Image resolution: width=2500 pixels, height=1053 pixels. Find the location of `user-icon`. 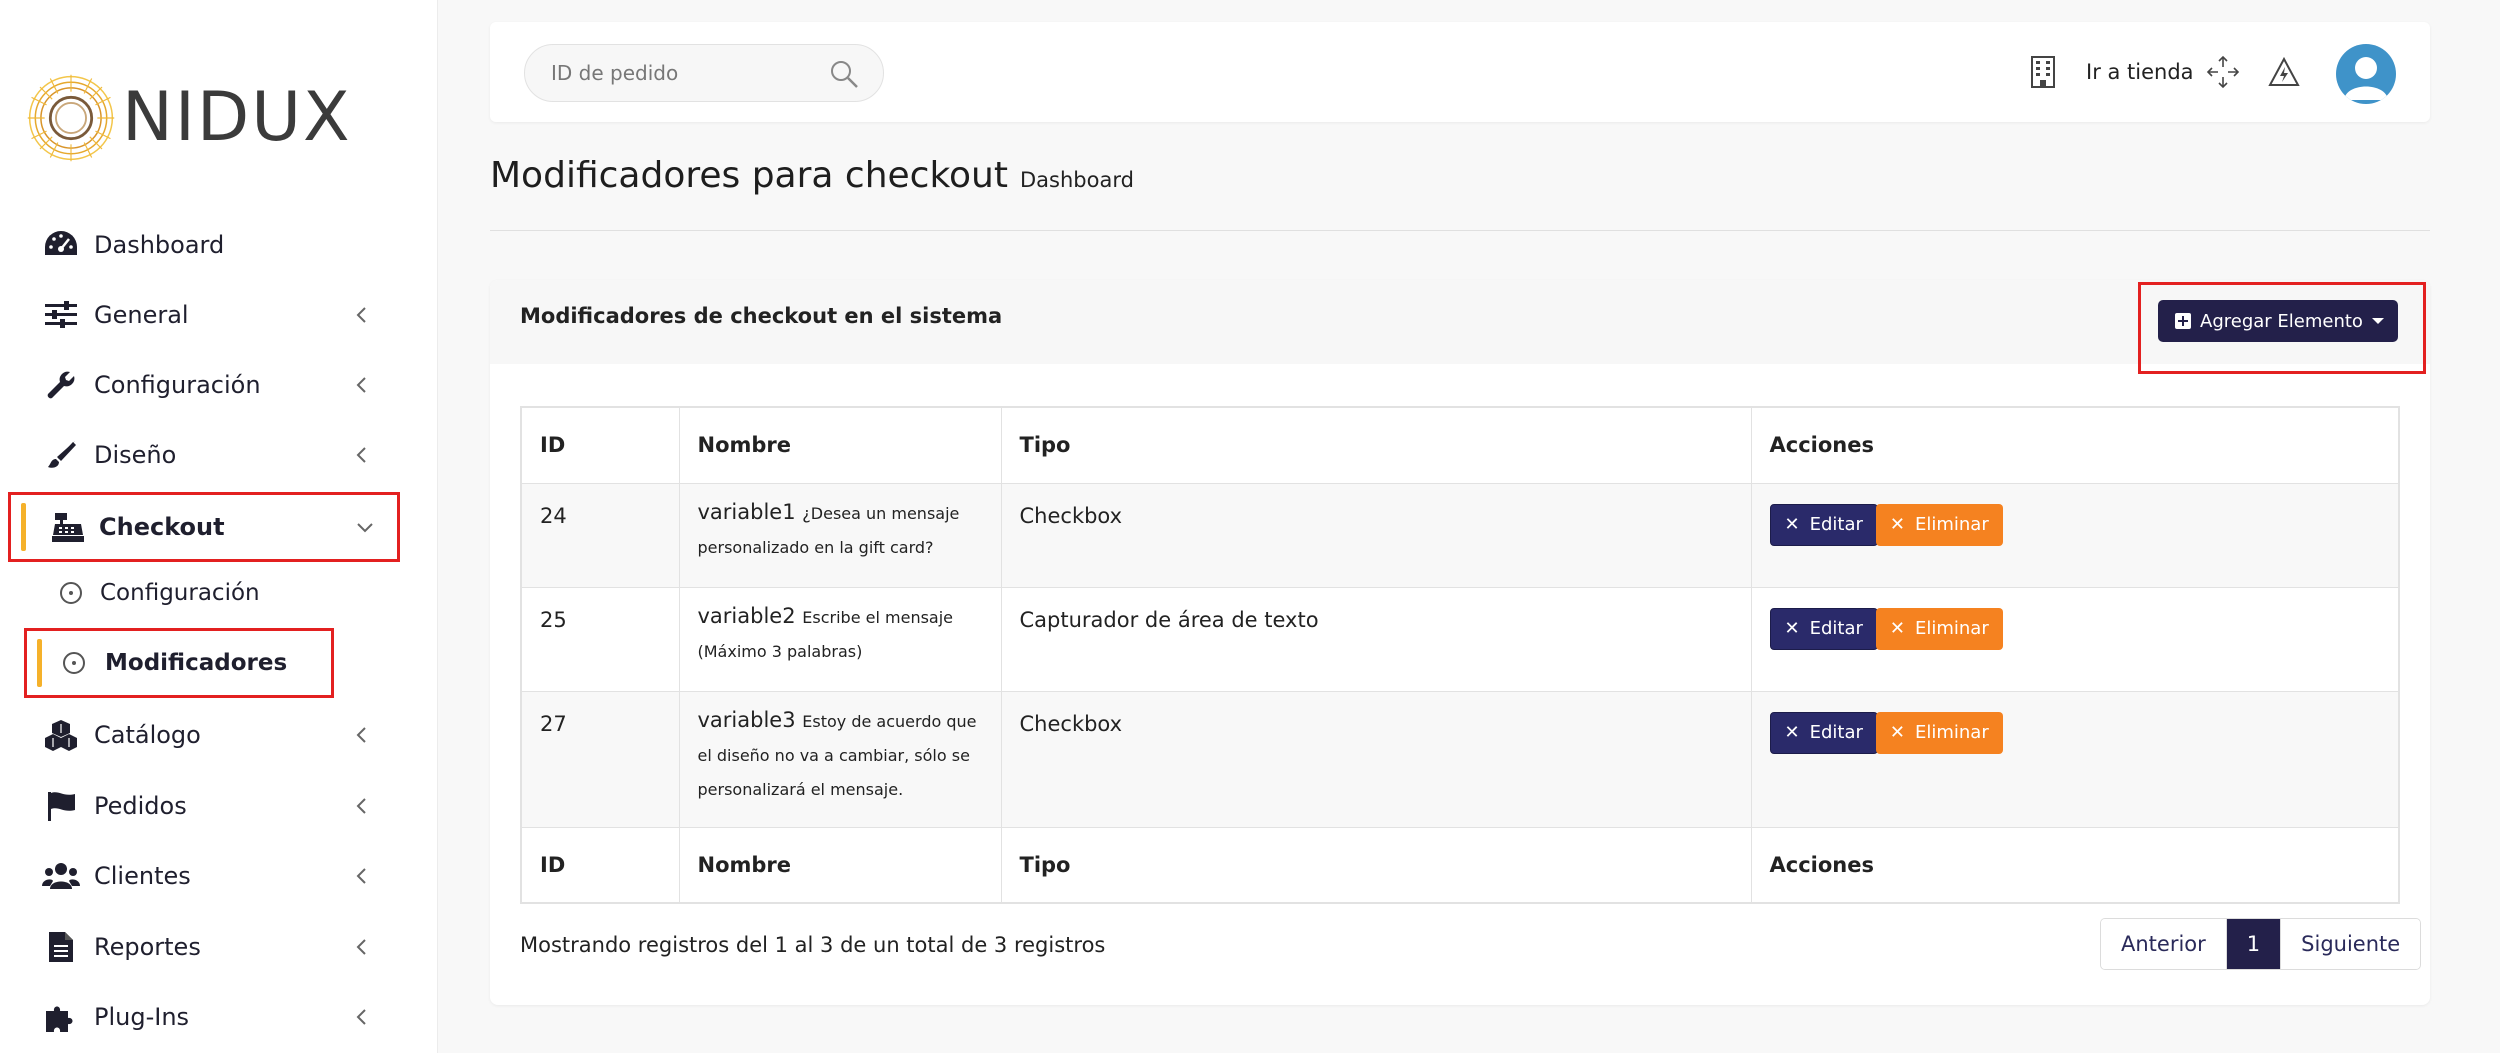

user-icon is located at coordinates (2366, 78).